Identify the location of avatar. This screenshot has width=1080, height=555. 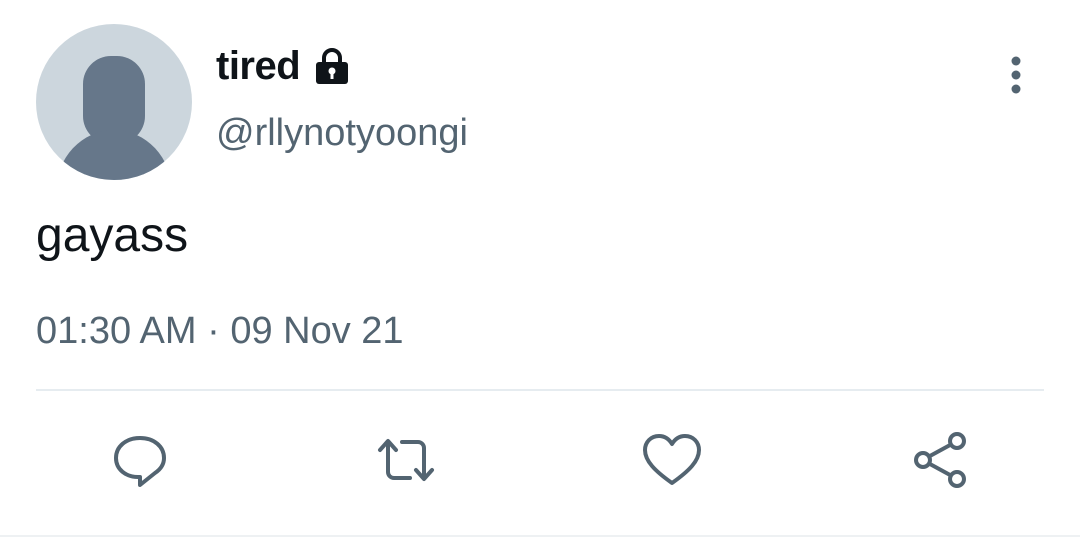
(114, 102).